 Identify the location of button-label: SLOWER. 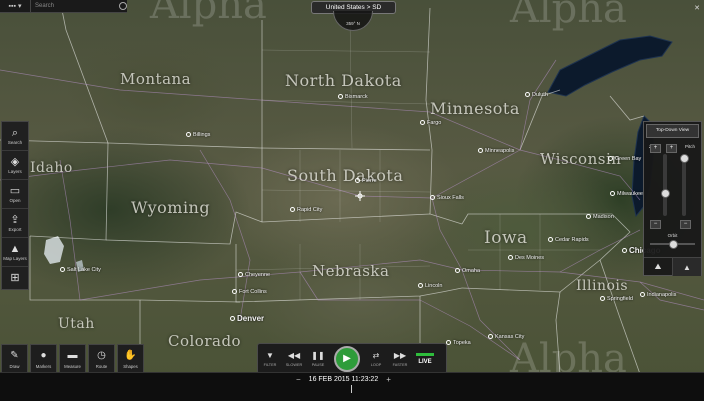
(294, 364).